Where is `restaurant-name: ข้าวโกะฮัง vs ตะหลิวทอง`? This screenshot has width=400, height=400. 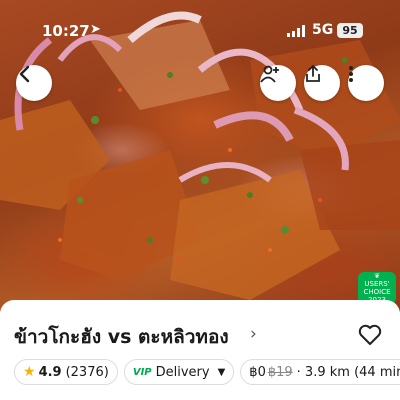 restaurant-name: ข้าวโกะฮัง vs ตะหลิวทอง is located at coordinates (121, 337).